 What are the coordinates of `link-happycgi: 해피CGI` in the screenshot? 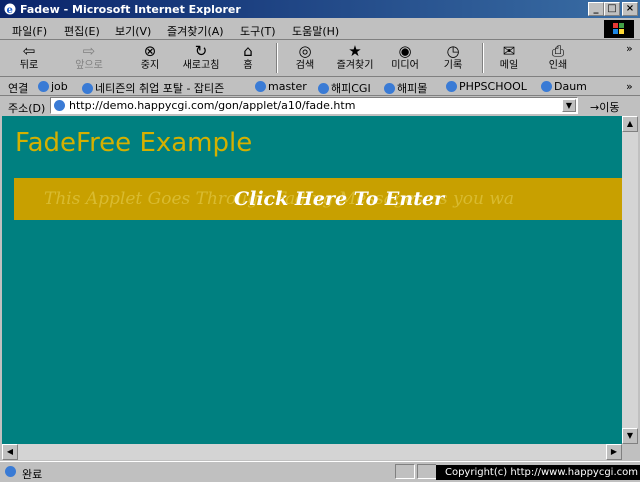 It's located at (344, 88).